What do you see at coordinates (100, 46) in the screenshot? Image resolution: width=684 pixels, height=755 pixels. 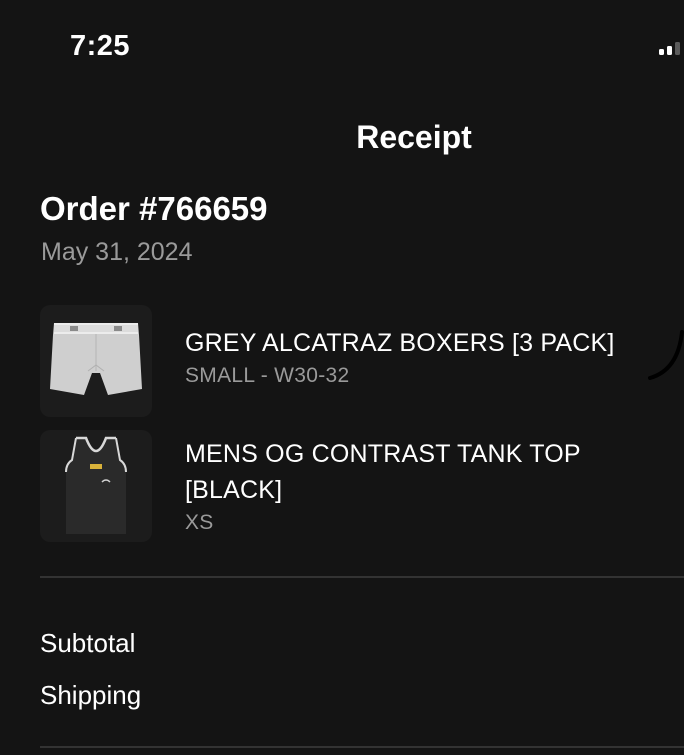 I see `status-time: 7:25` at bounding box center [100, 46].